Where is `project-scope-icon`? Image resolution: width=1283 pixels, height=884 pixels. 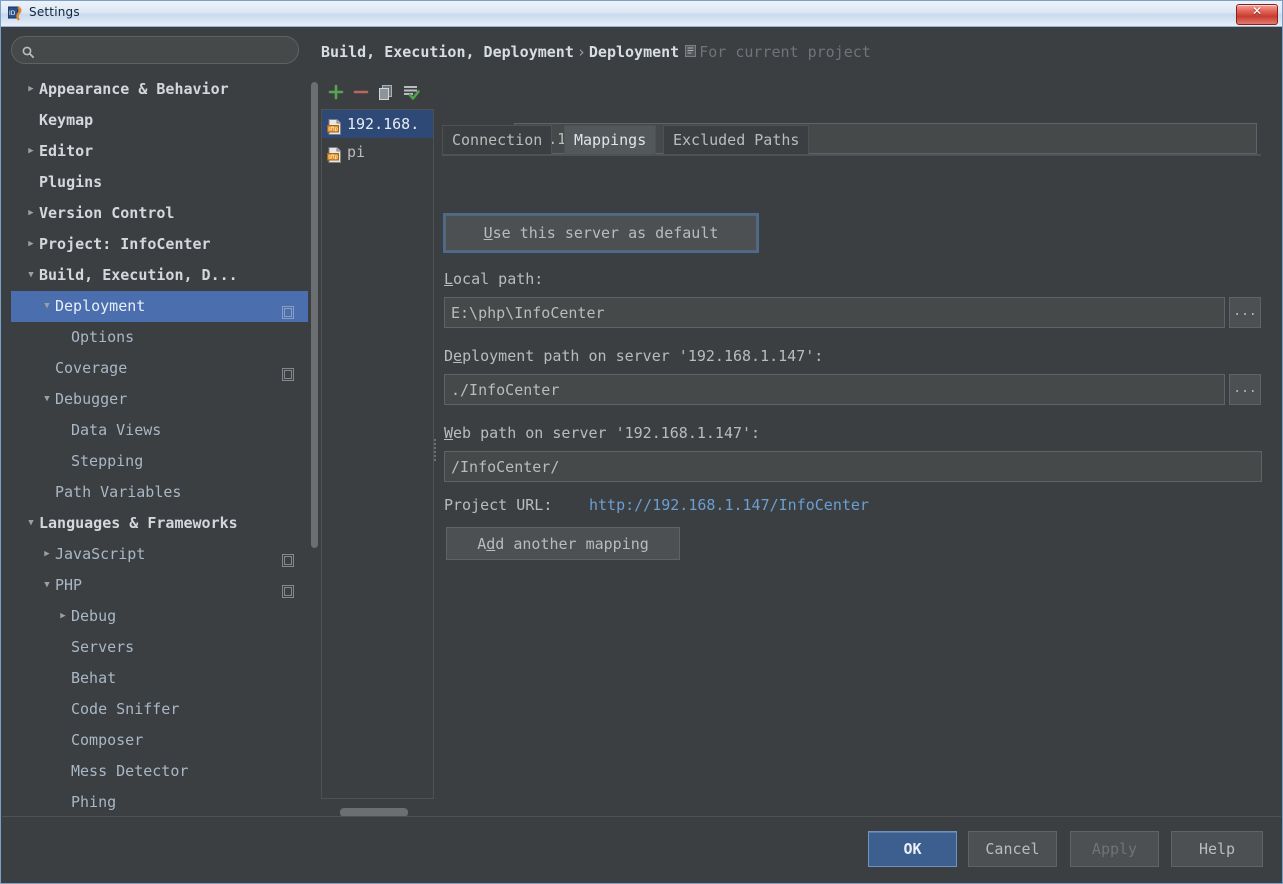 project-scope-icon is located at coordinates (691, 50).